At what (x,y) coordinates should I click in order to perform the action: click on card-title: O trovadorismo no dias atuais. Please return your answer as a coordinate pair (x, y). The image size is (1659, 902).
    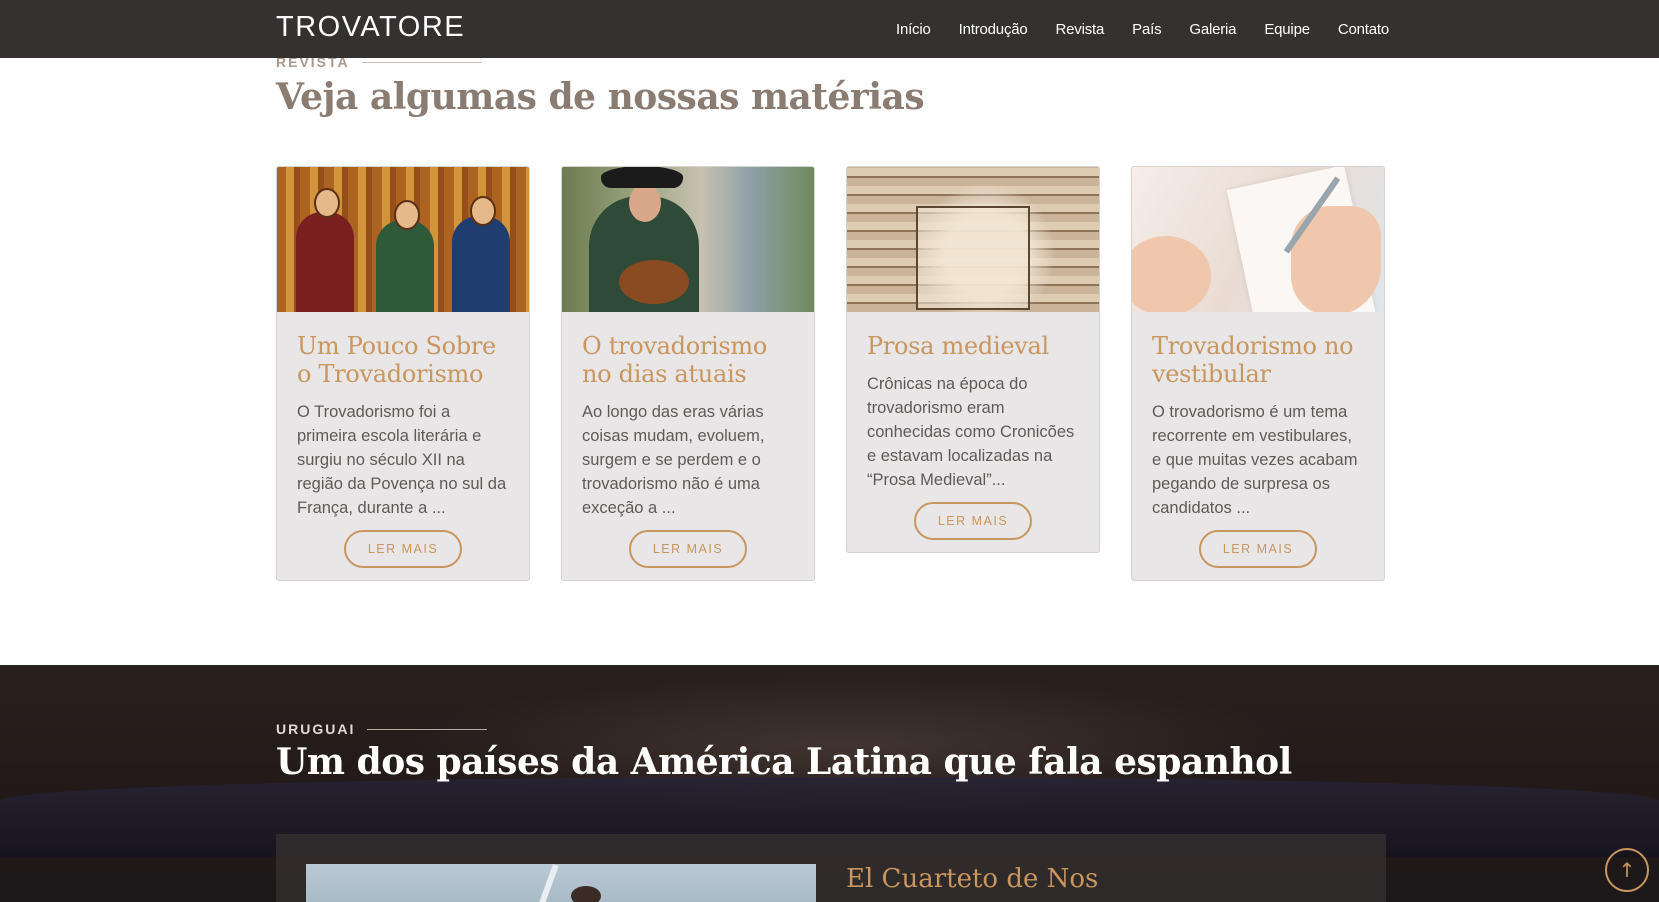
    Looking at the image, I should click on (688, 360).